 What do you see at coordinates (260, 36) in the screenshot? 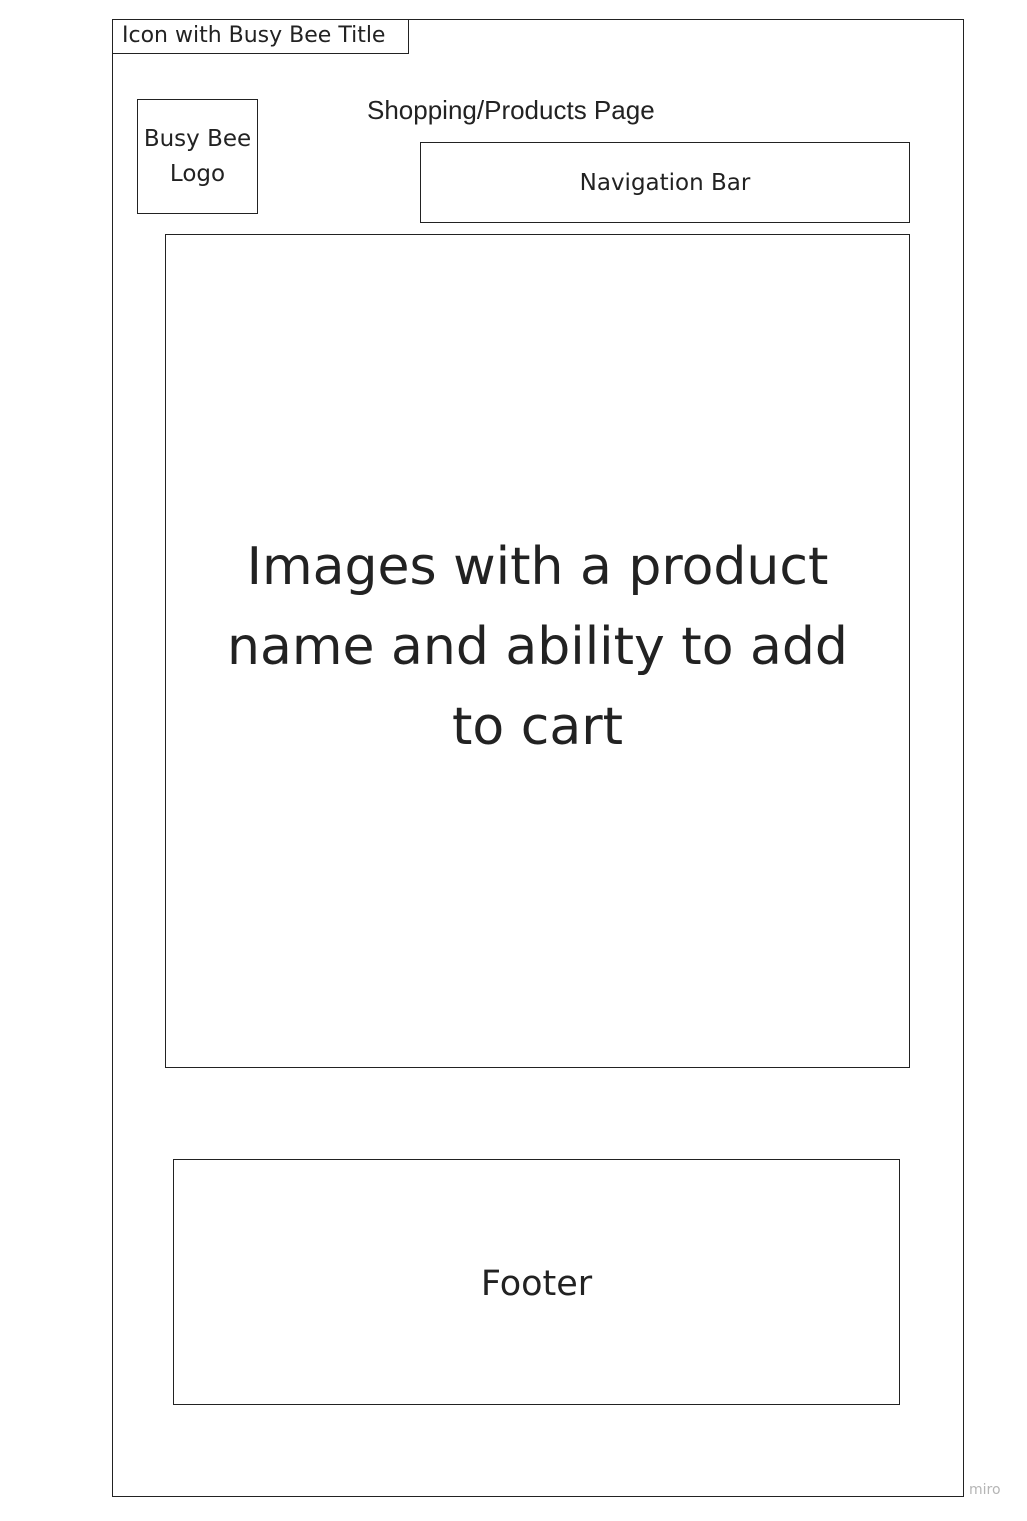
I see `browser-tab-title: Icon with Busy Bee Title` at bounding box center [260, 36].